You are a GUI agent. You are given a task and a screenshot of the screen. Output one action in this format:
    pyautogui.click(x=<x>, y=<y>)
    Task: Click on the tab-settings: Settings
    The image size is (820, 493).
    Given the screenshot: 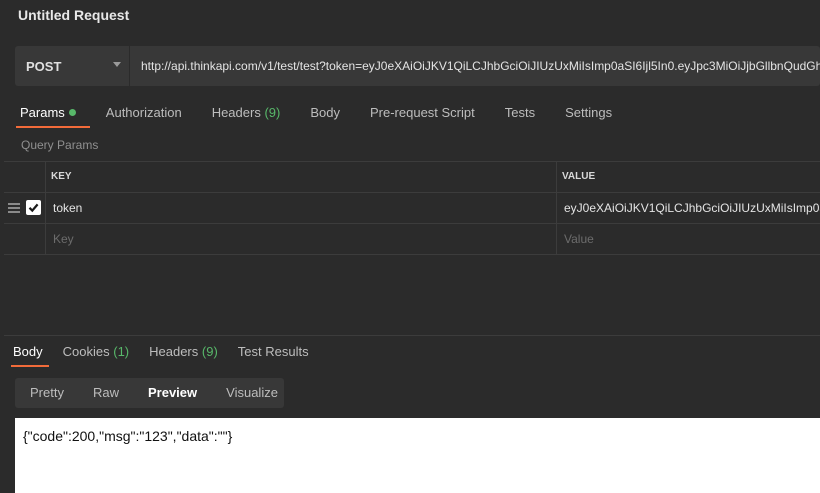 What is the action you would take?
    pyautogui.click(x=588, y=113)
    